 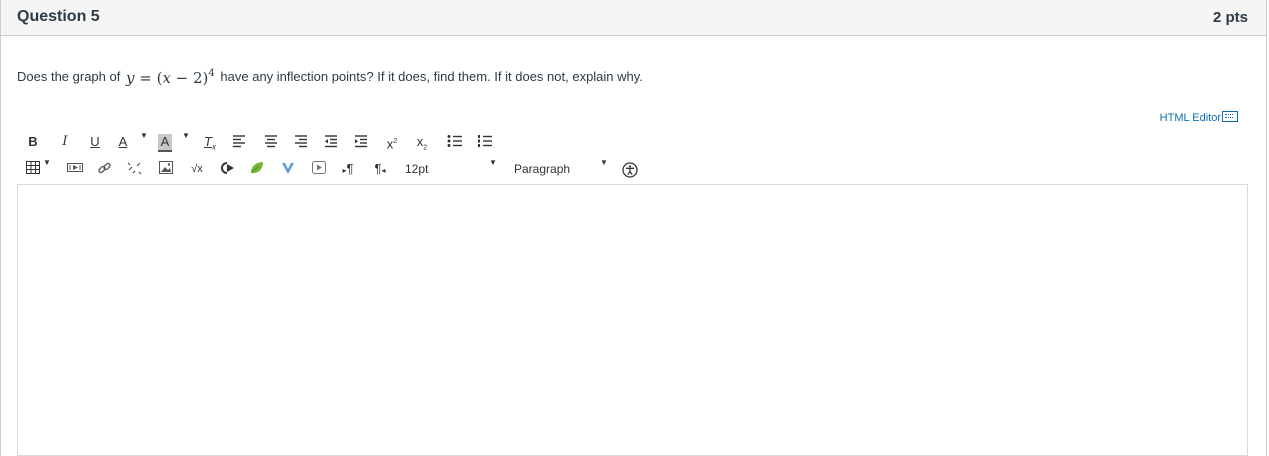 I want to click on media-v-icon, so click(x=288, y=168).